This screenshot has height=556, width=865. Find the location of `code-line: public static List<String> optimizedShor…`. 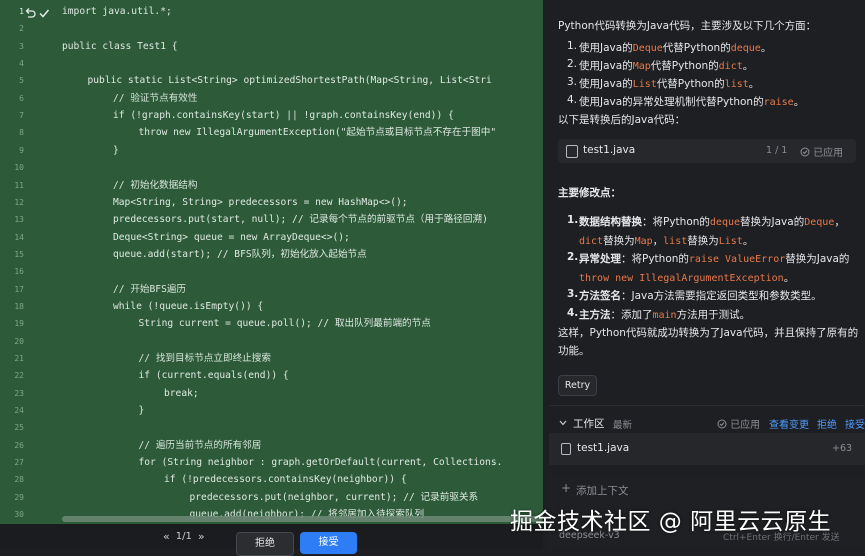

code-line: public static List<String> optimizedShor… is located at coordinates (289, 81).